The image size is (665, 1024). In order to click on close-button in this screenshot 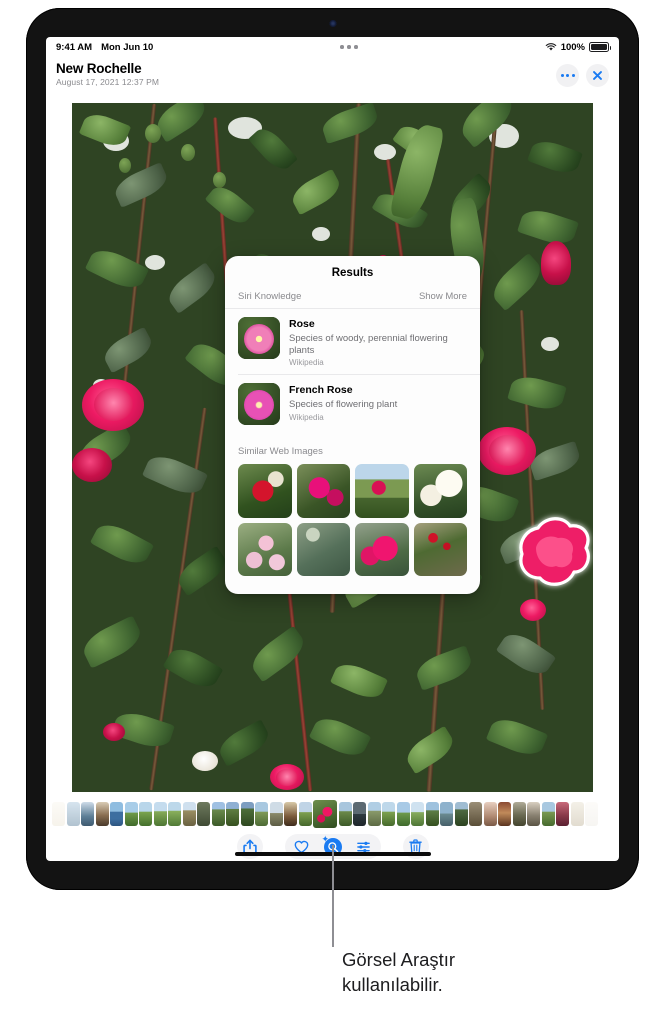, I will do `click(597, 75)`.